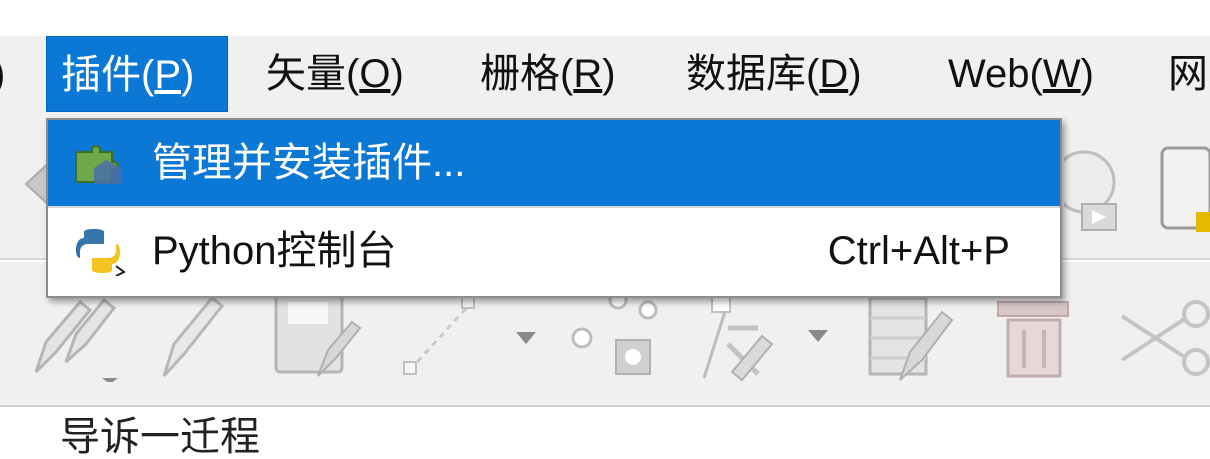 Image resolution: width=1210 pixels, height=459 pixels. Describe the element at coordinates (1183, 190) in the screenshot. I see `script-scroll-icon` at that location.